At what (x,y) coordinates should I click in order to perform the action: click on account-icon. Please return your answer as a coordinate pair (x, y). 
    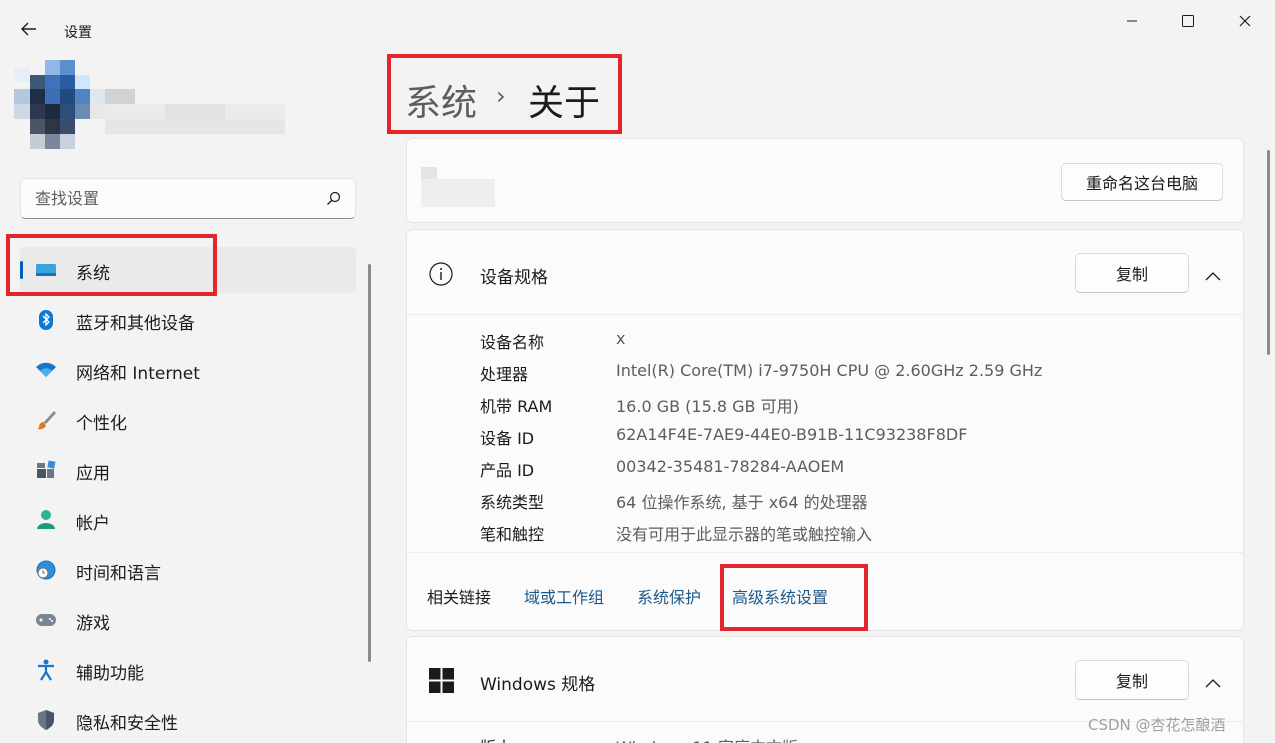
    Looking at the image, I should click on (46, 520).